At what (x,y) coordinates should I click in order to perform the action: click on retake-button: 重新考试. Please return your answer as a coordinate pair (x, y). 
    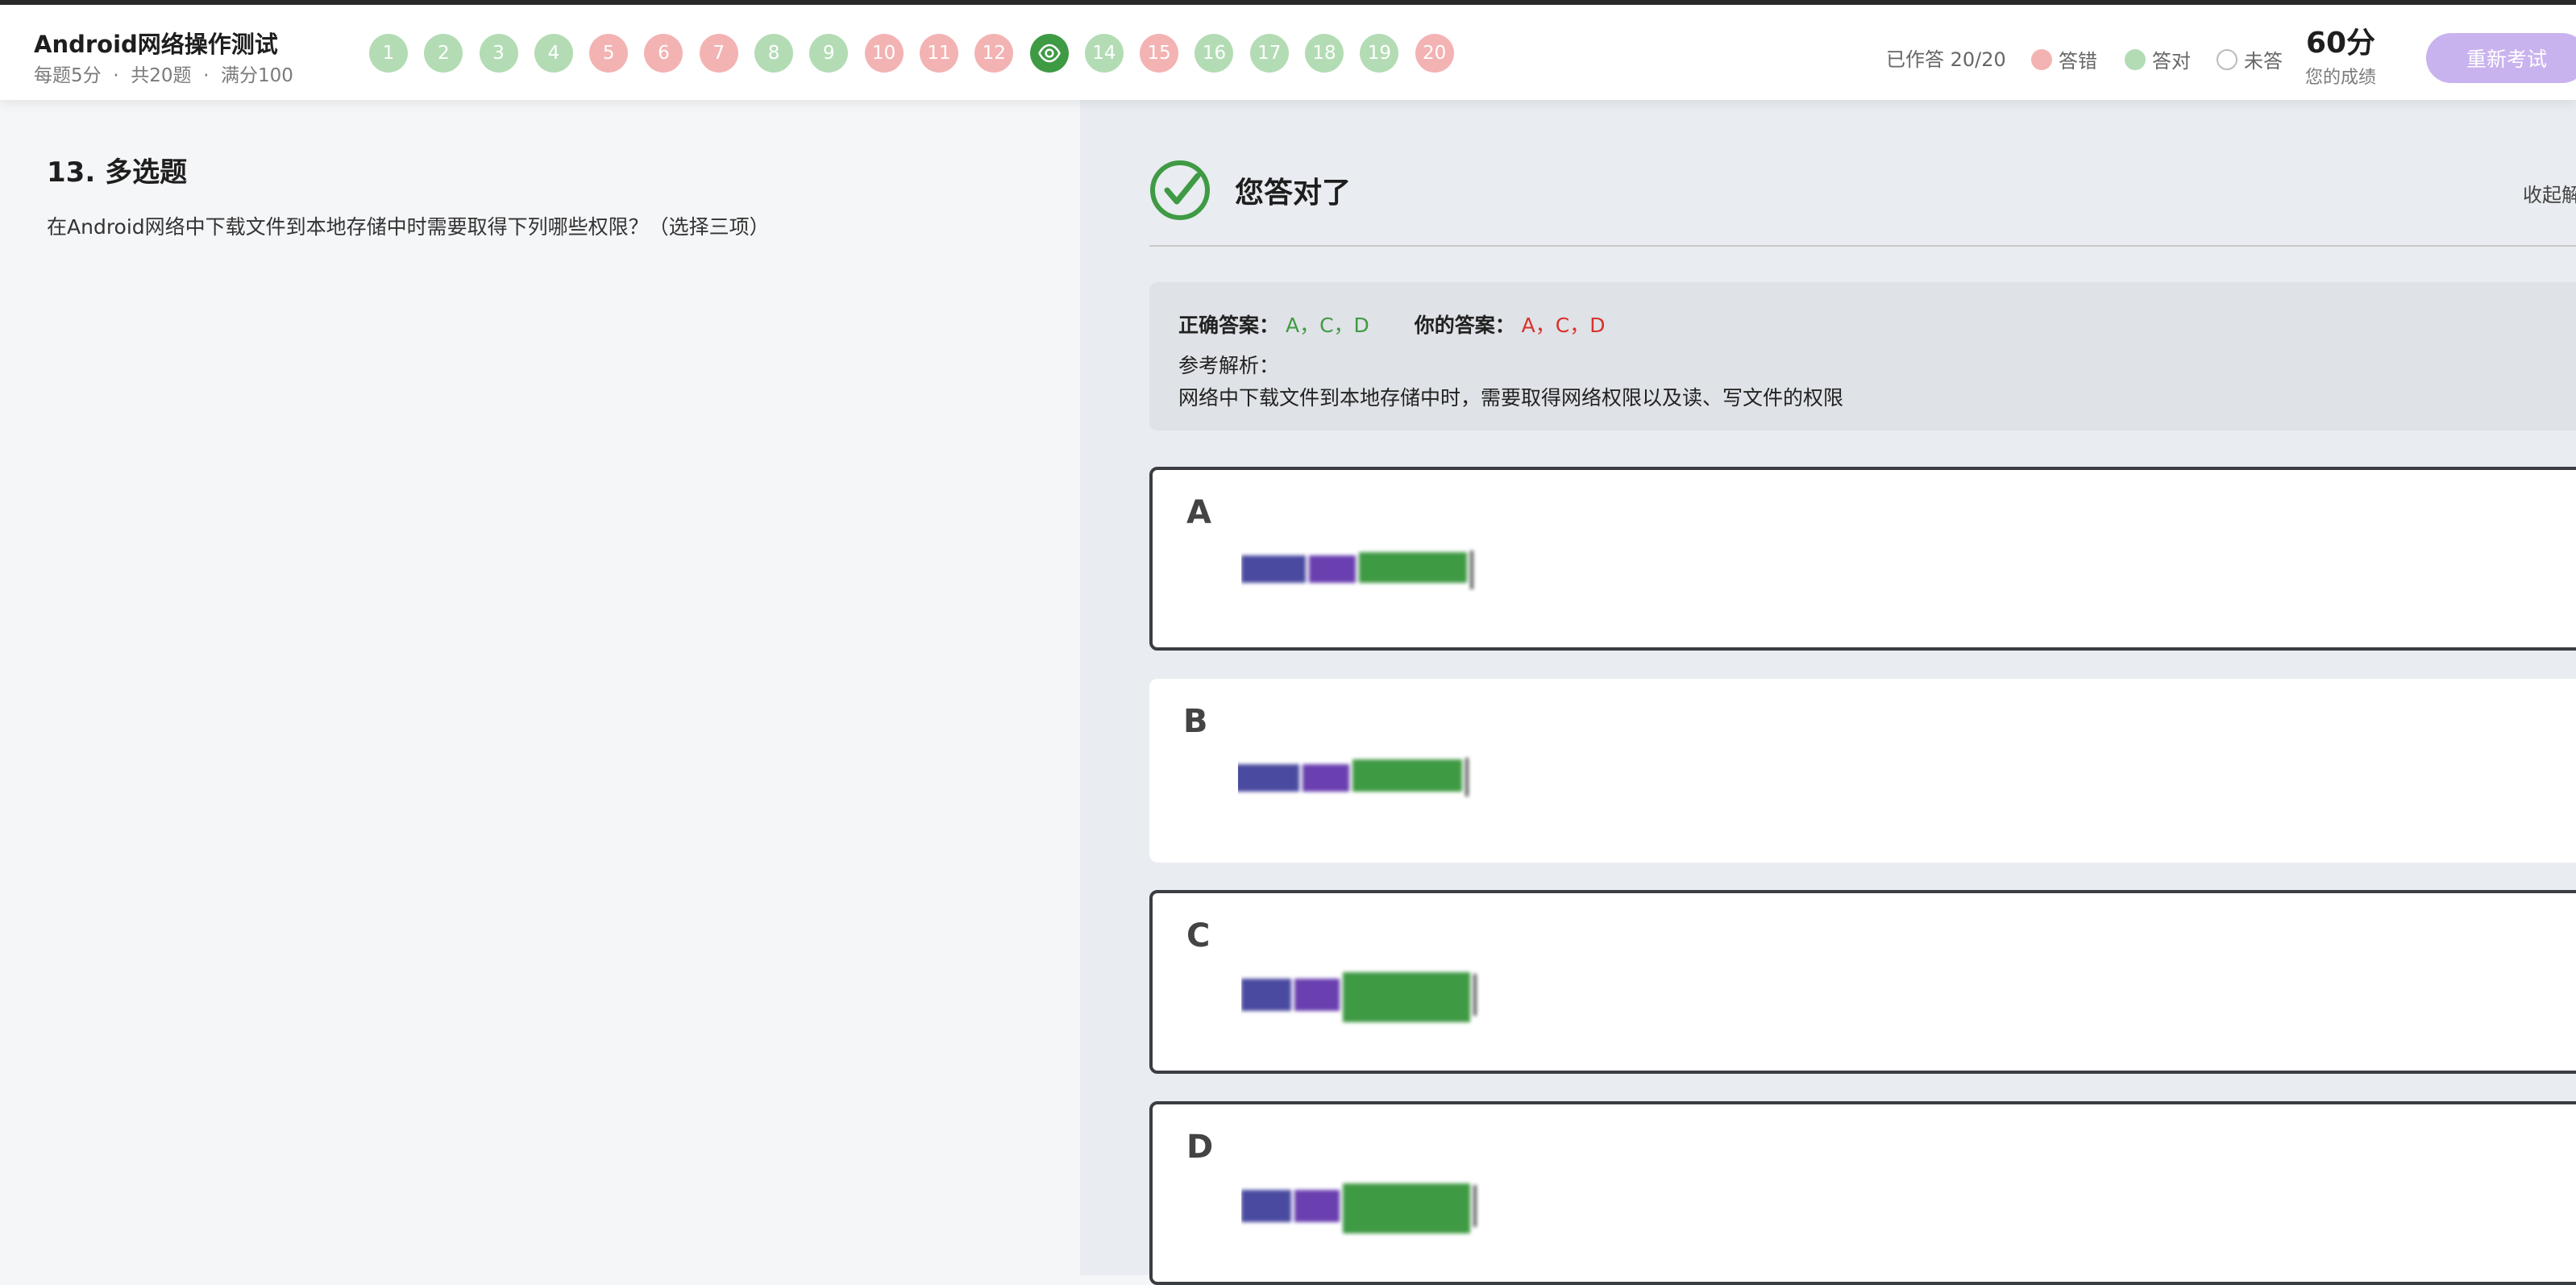
    Looking at the image, I should click on (2501, 58).